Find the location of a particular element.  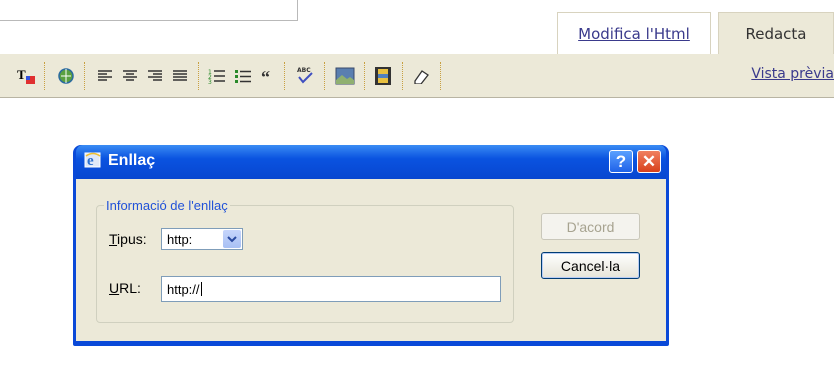

type-label: Tipus: is located at coordinates (128, 239).